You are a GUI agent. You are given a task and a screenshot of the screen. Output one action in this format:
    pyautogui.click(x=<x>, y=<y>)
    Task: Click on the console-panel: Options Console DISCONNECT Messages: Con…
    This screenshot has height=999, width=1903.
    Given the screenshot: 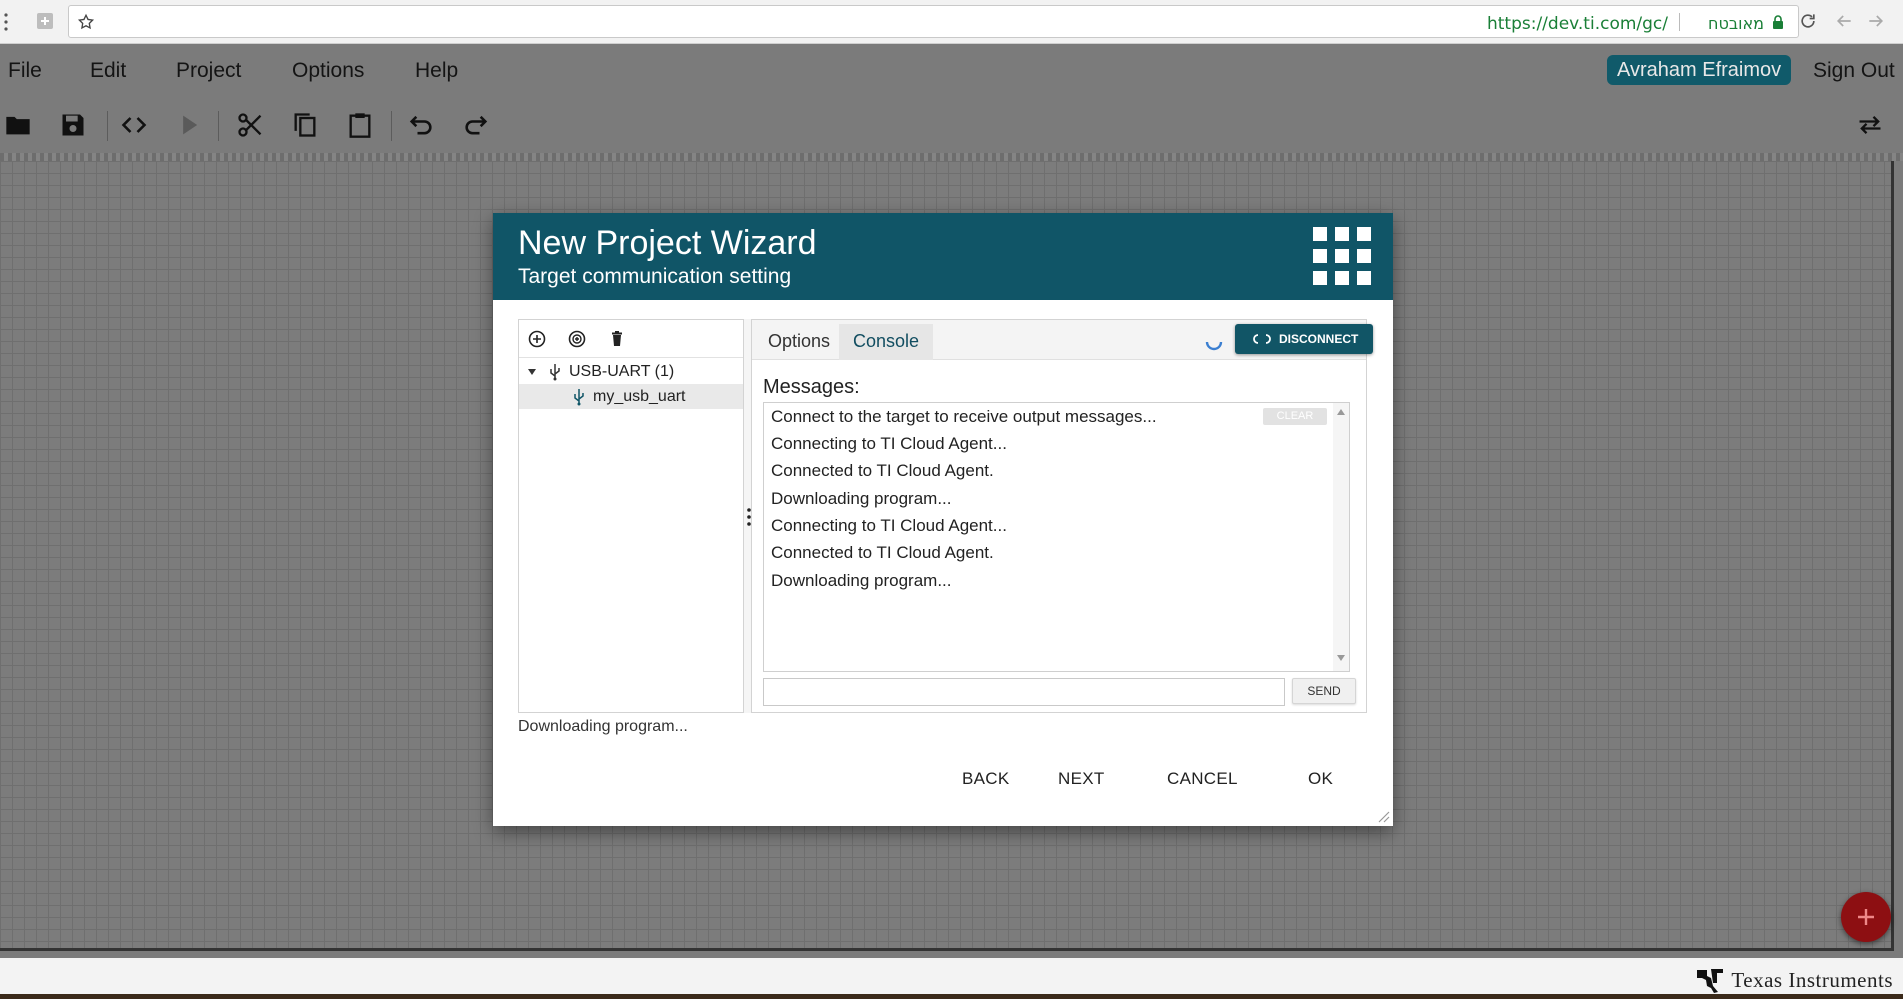 What is the action you would take?
    pyautogui.click(x=1062, y=516)
    